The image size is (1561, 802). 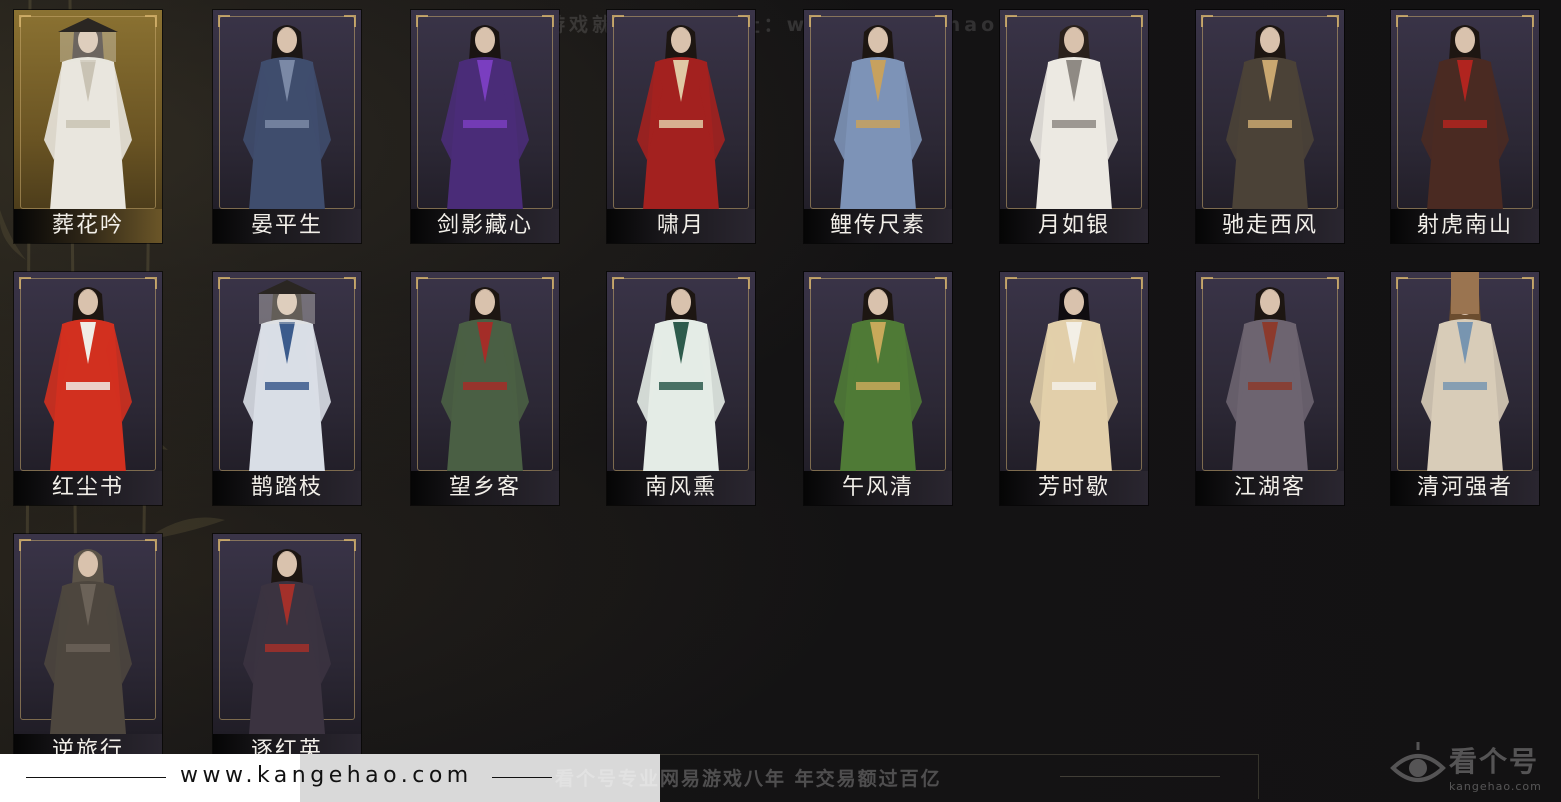 What do you see at coordinates (783, 25) in the screenshot?
I see `top-watermark: 网易游戏就选看个号 网址：www.kangehao.com` at bounding box center [783, 25].